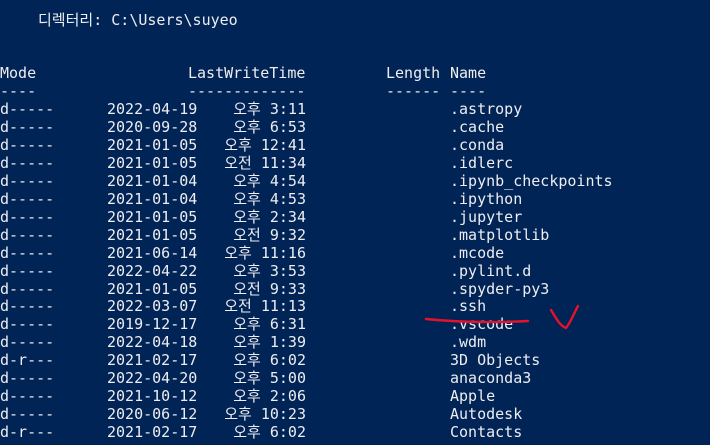  I want to click on entry-time: 오후 1:39, so click(269, 342).